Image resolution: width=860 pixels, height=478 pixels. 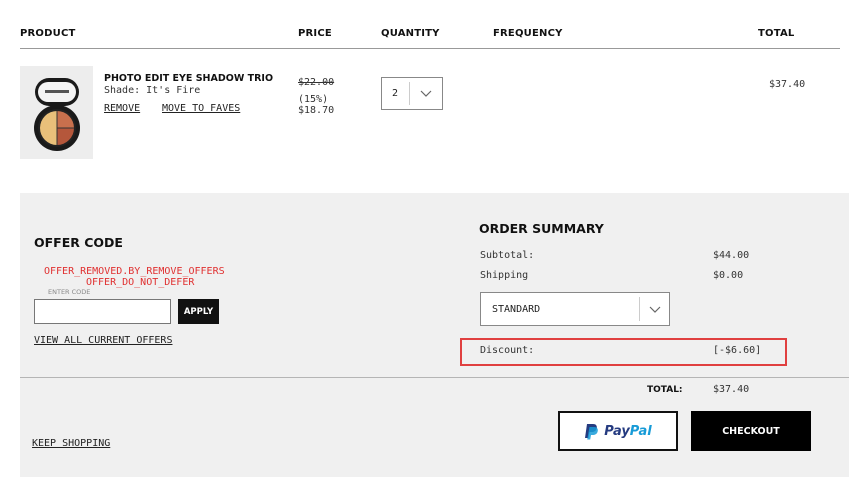 I want to click on discount-value: [-$6.60], so click(x=737, y=350).